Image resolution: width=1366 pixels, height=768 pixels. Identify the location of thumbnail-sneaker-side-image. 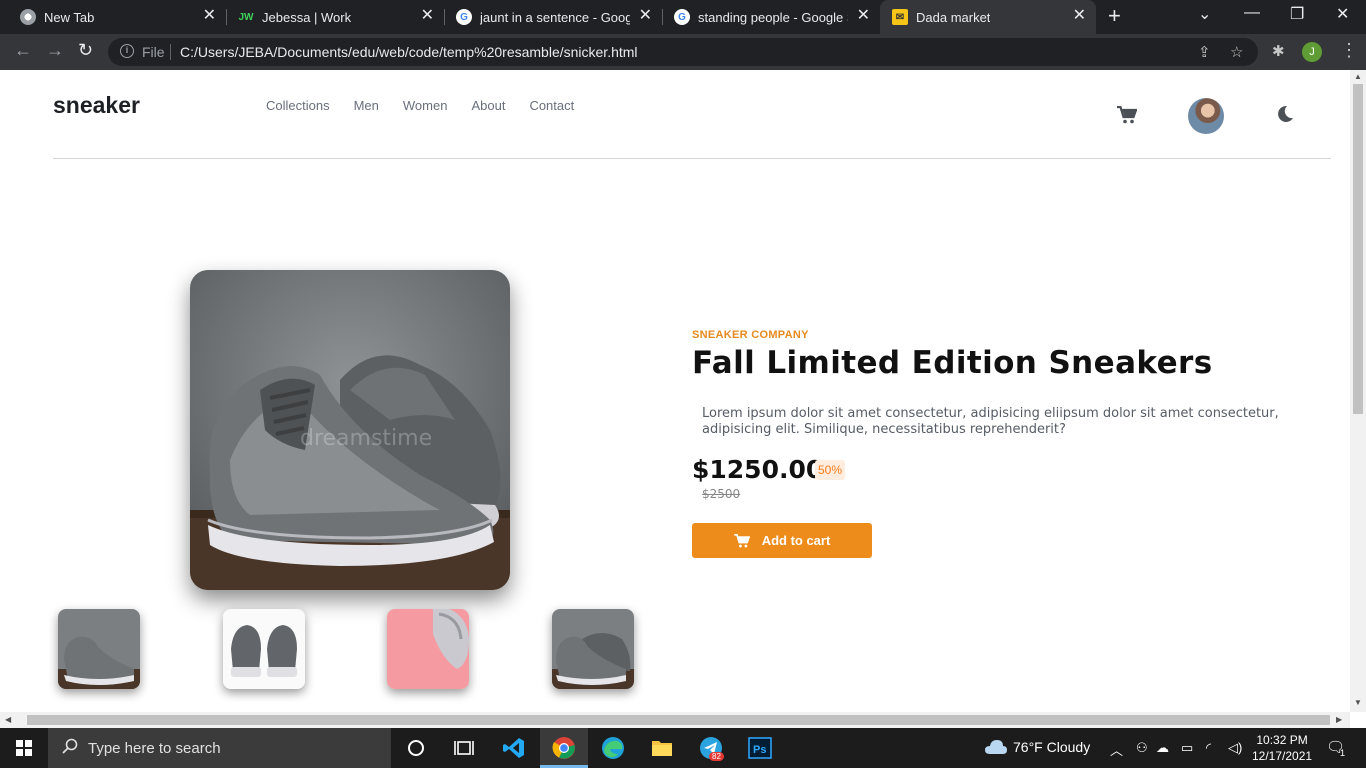
(99, 649).